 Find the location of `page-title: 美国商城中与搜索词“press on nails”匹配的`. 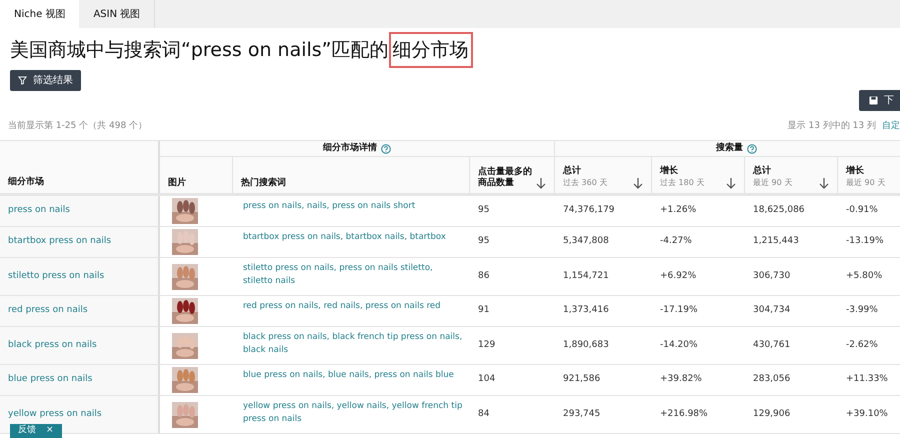

page-title: 美国商城中与搜索词“press on nails”匹配的 is located at coordinates (199, 50).